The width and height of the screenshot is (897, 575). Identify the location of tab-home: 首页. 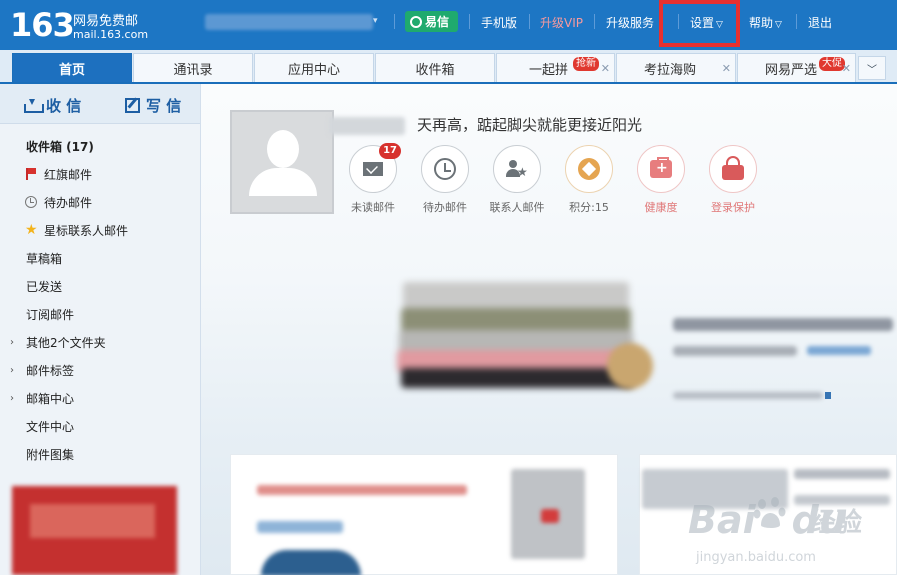
(72, 67).